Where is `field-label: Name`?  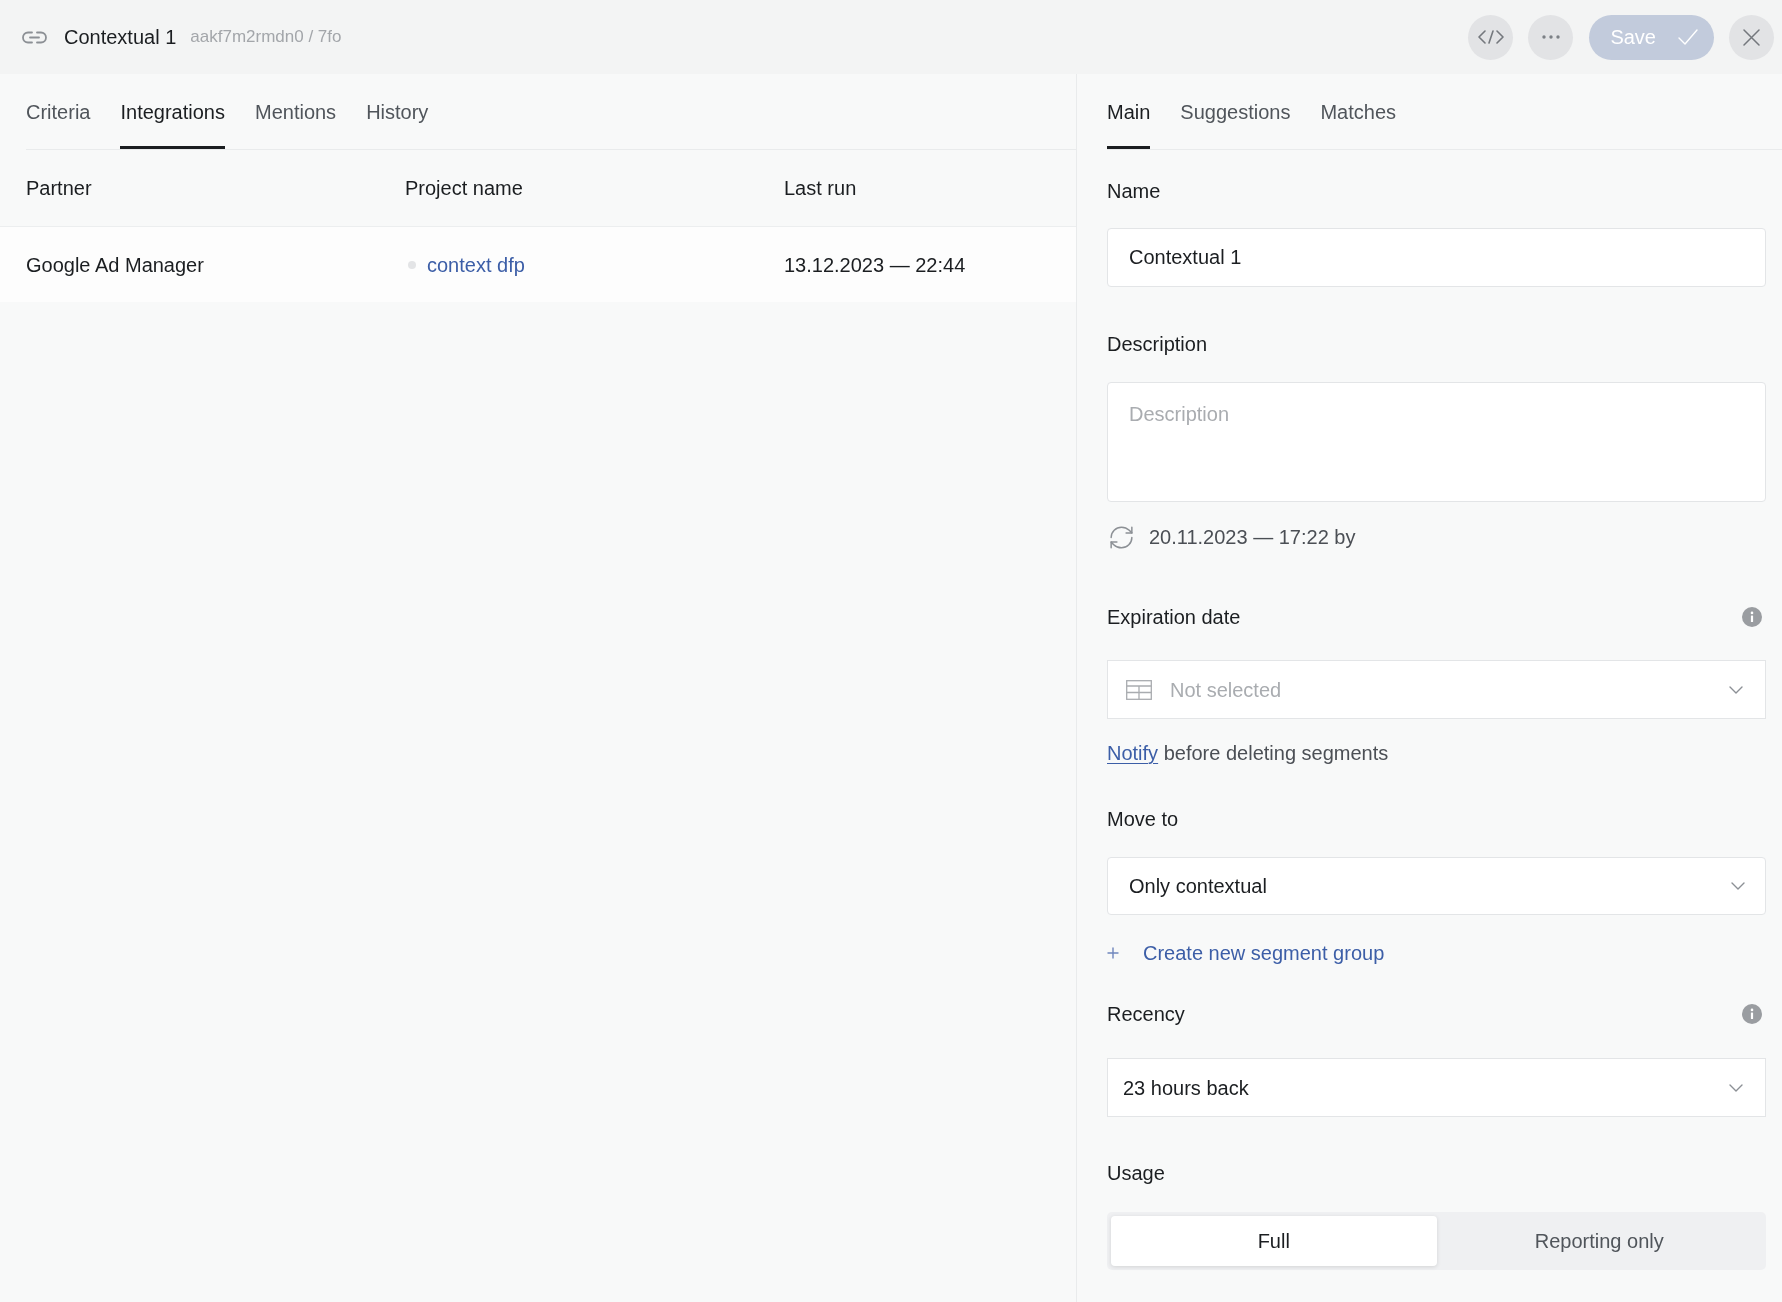 field-label: Name is located at coordinates (1134, 191).